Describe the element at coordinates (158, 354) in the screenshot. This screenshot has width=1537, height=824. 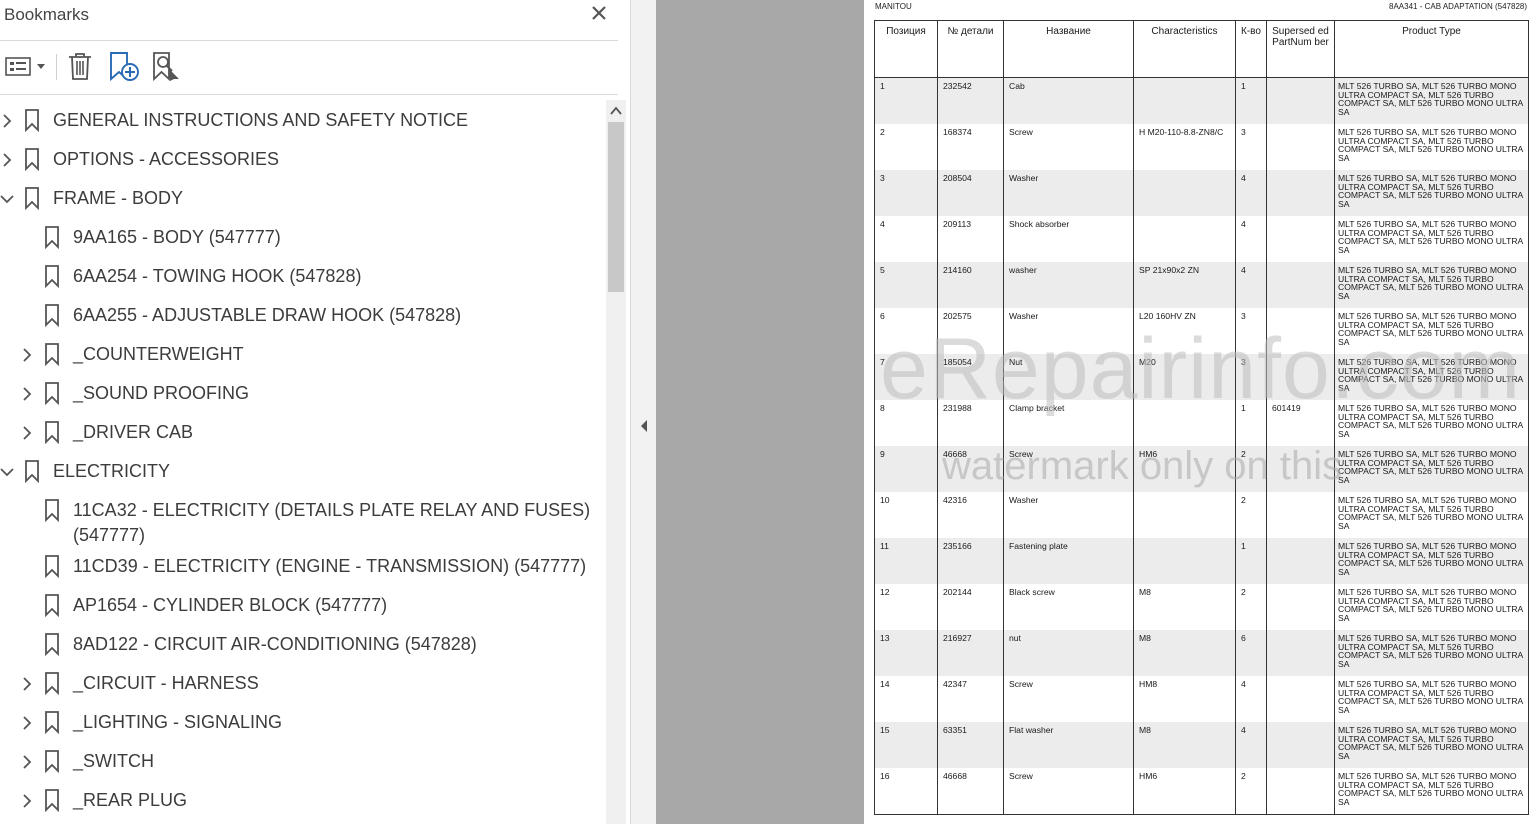
I see `bookmark-label: _COUNTERWEIGHT` at that location.